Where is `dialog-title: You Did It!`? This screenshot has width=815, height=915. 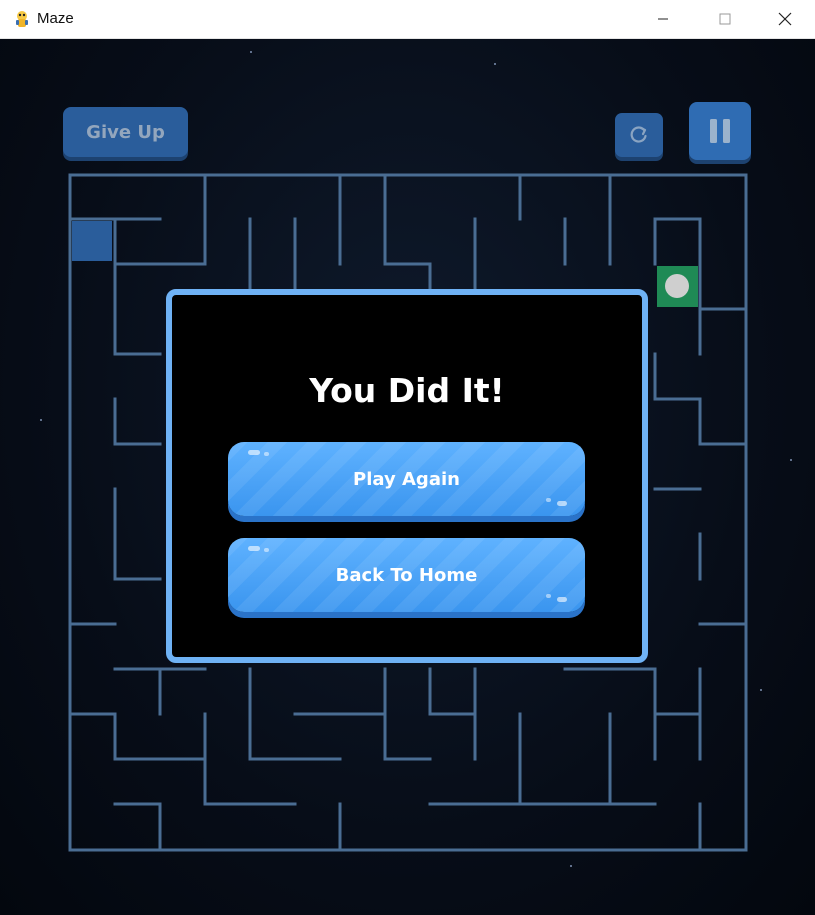
dialog-title: You Did It! is located at coordinates (407, 390).